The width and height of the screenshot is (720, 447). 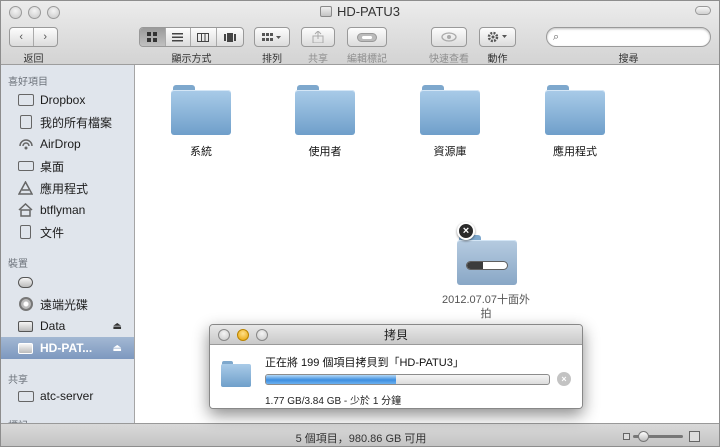 I want to click on arrange-button-face, so click(x=272, y=37).